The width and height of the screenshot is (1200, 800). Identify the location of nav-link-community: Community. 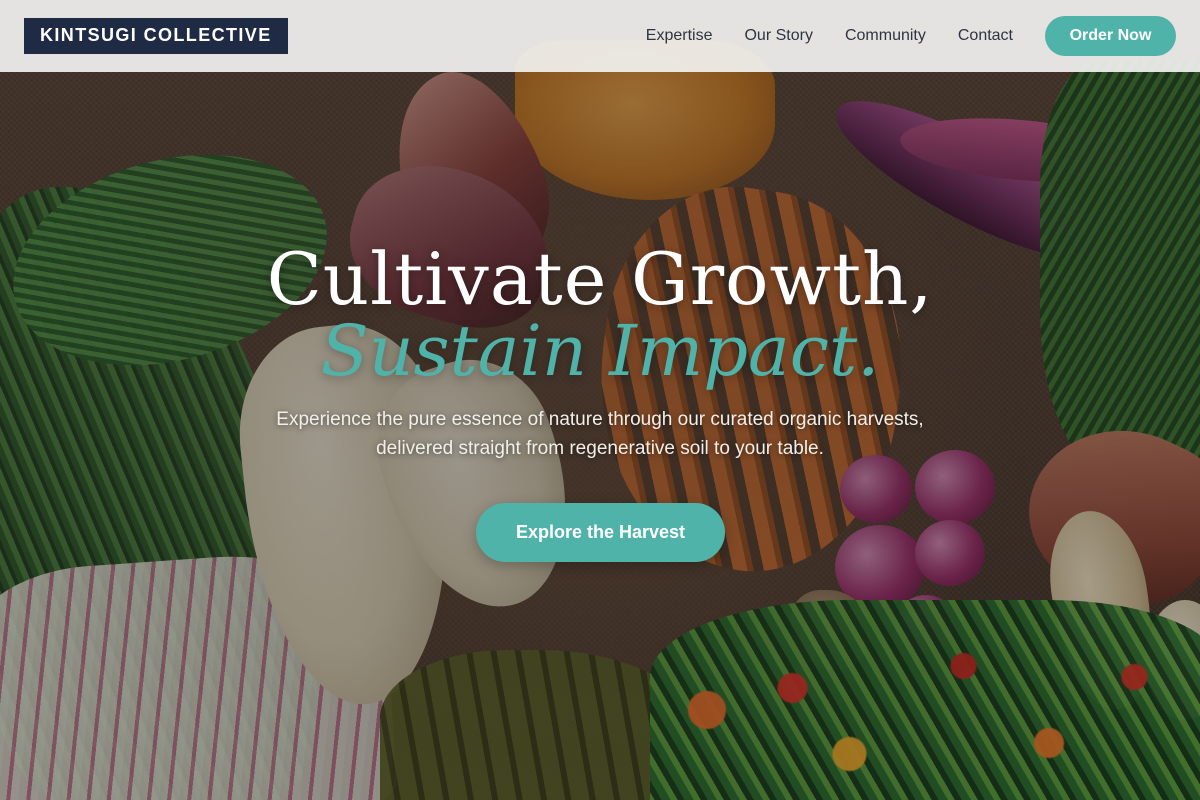
(885, 36).